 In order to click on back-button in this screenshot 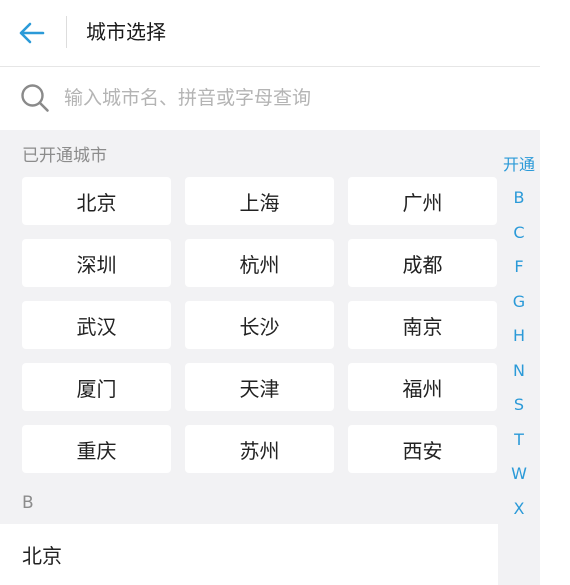, I will do `click(32, 33)`.